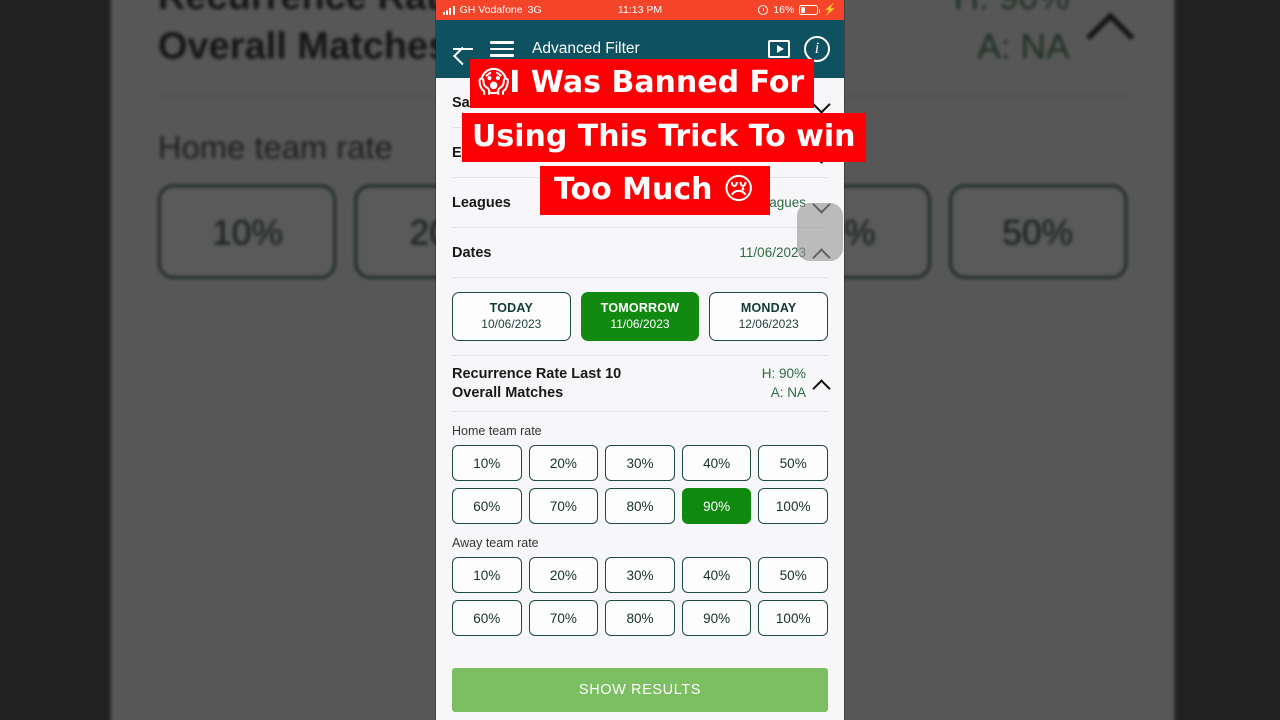 The height and width of the screenshot is (720, 1280). I want to click on hamburger-menu-icon, so click(502, 48).